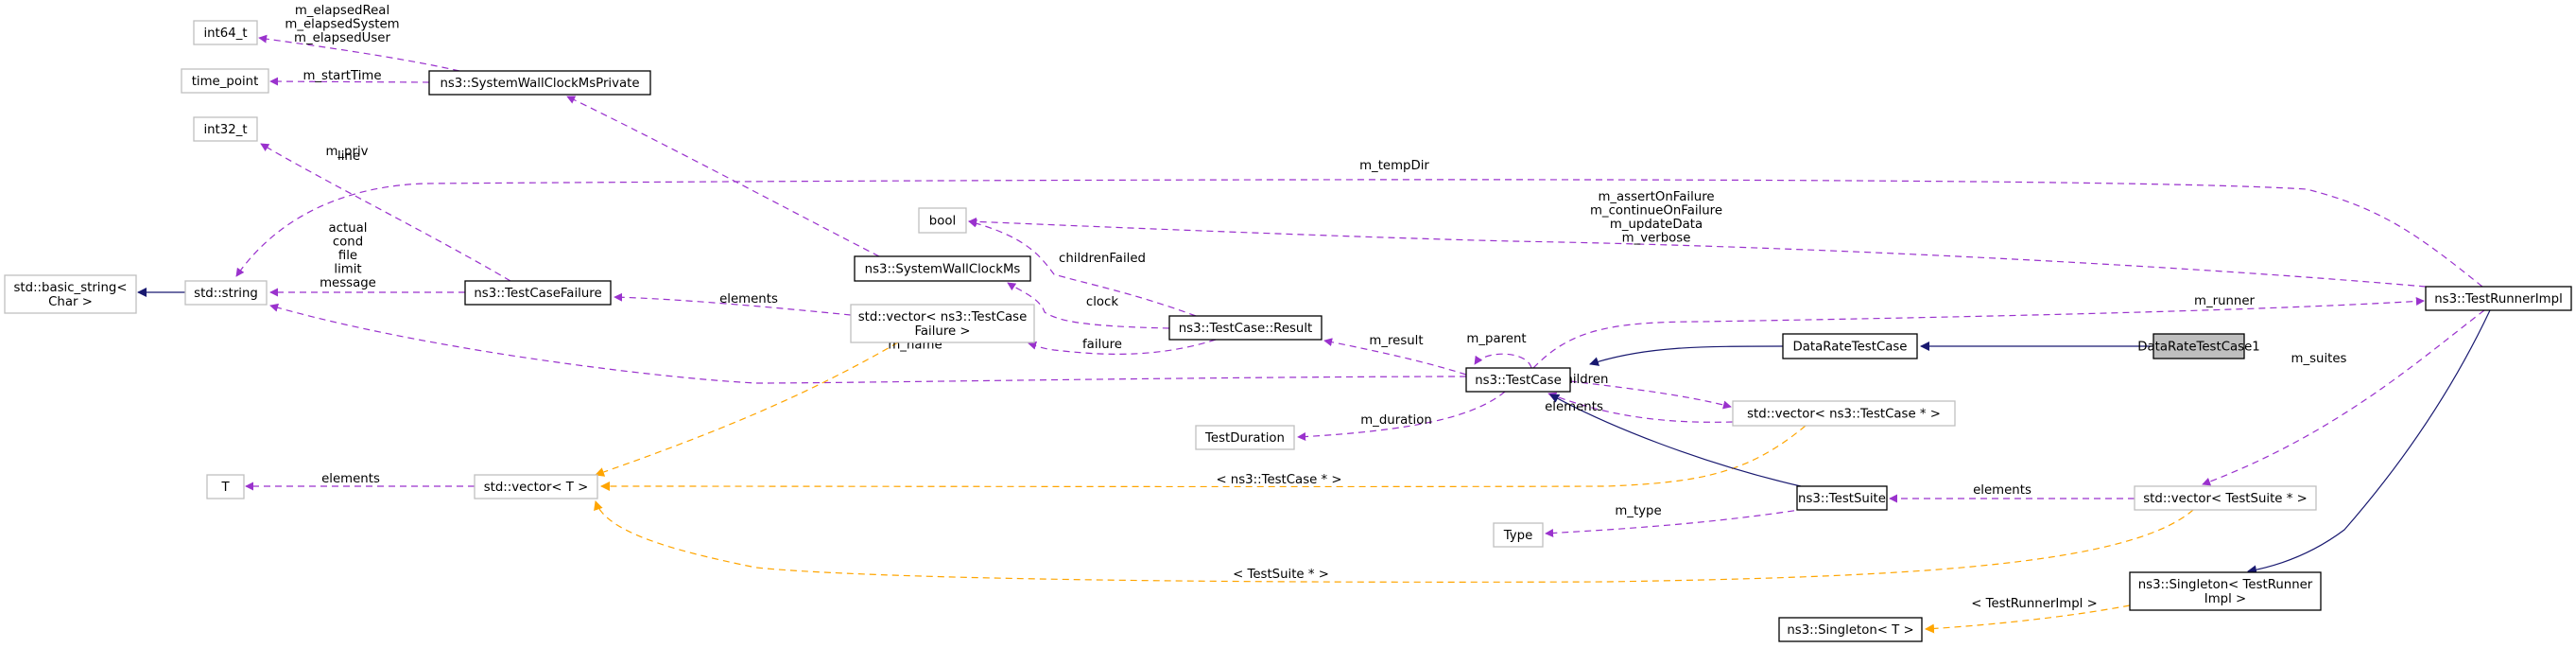 This screenshot has width=2576, height=648. I want to click on class-node-testcasefailure: ns3::TestCaseFailure, so click(538, 293).